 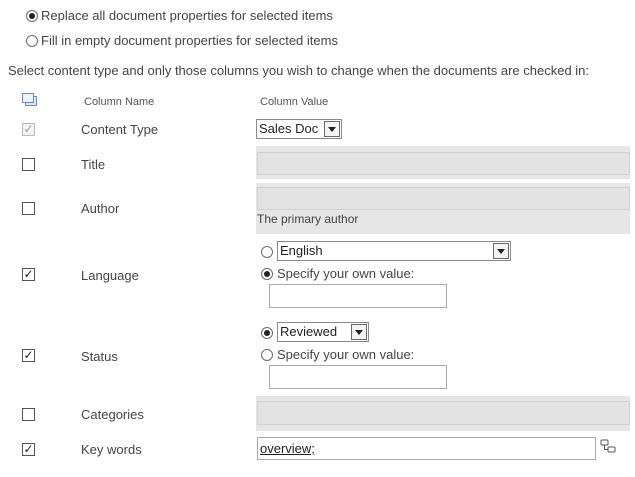 I want to click on status-specify-label: Specify your own value:, so click(x=346, y=354).